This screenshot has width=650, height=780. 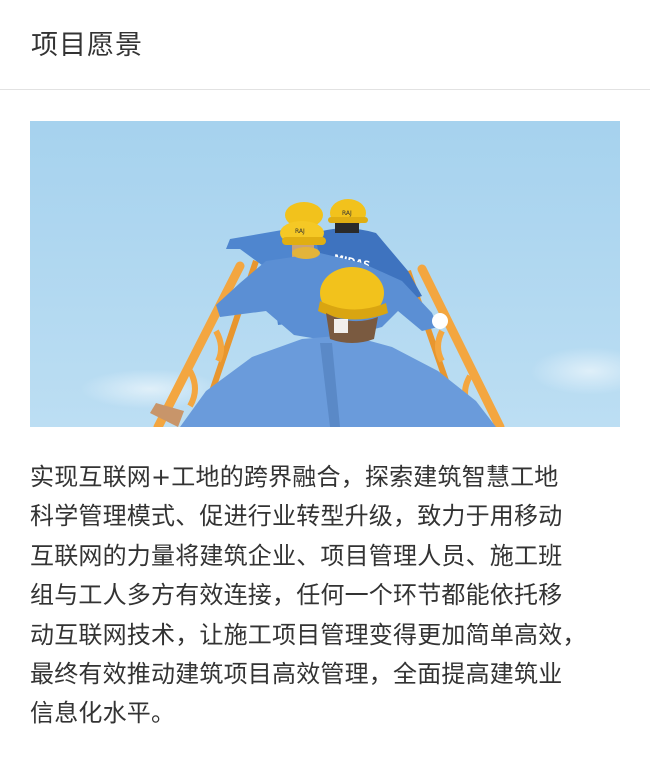 What do you see at coordinates (296, 674) in the screenshot?
I see `description-line: 最终有效推动建筑项目高效管理，全面提高建筑业` at bounding box center [296, 674].